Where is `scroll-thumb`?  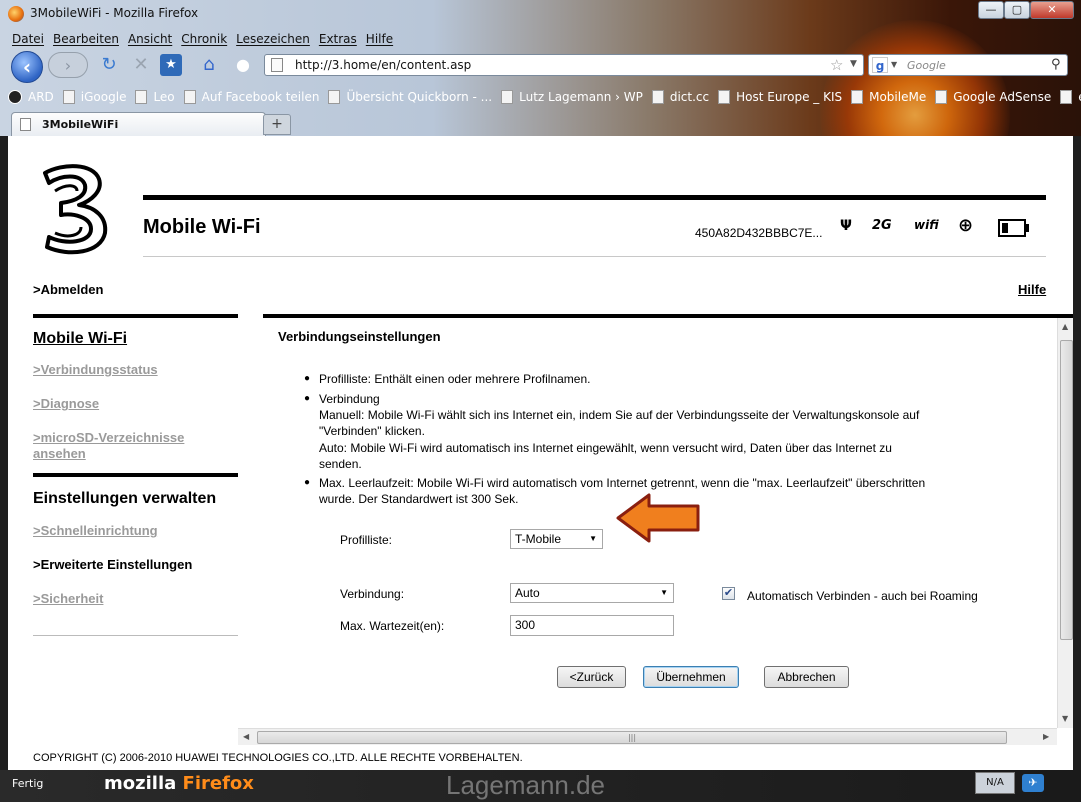
scroll-thumb is located at coordinates (1066, 490).